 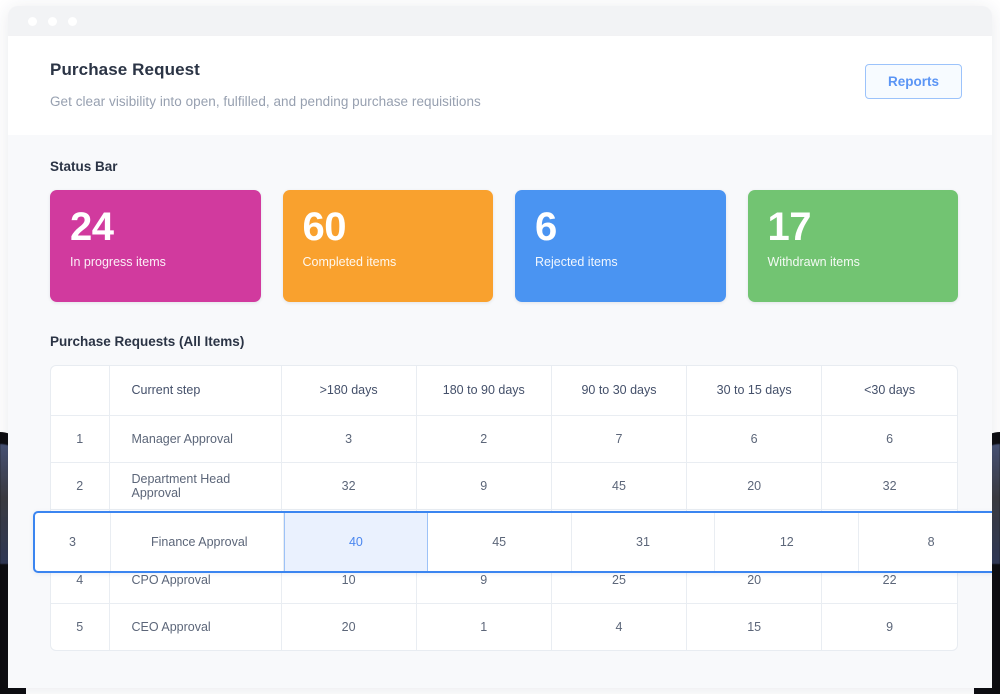 What do you see at coordinates (349, 262) in the screenshot?
I see `status-card-label: Completed items` at bounding box center [349, 262].